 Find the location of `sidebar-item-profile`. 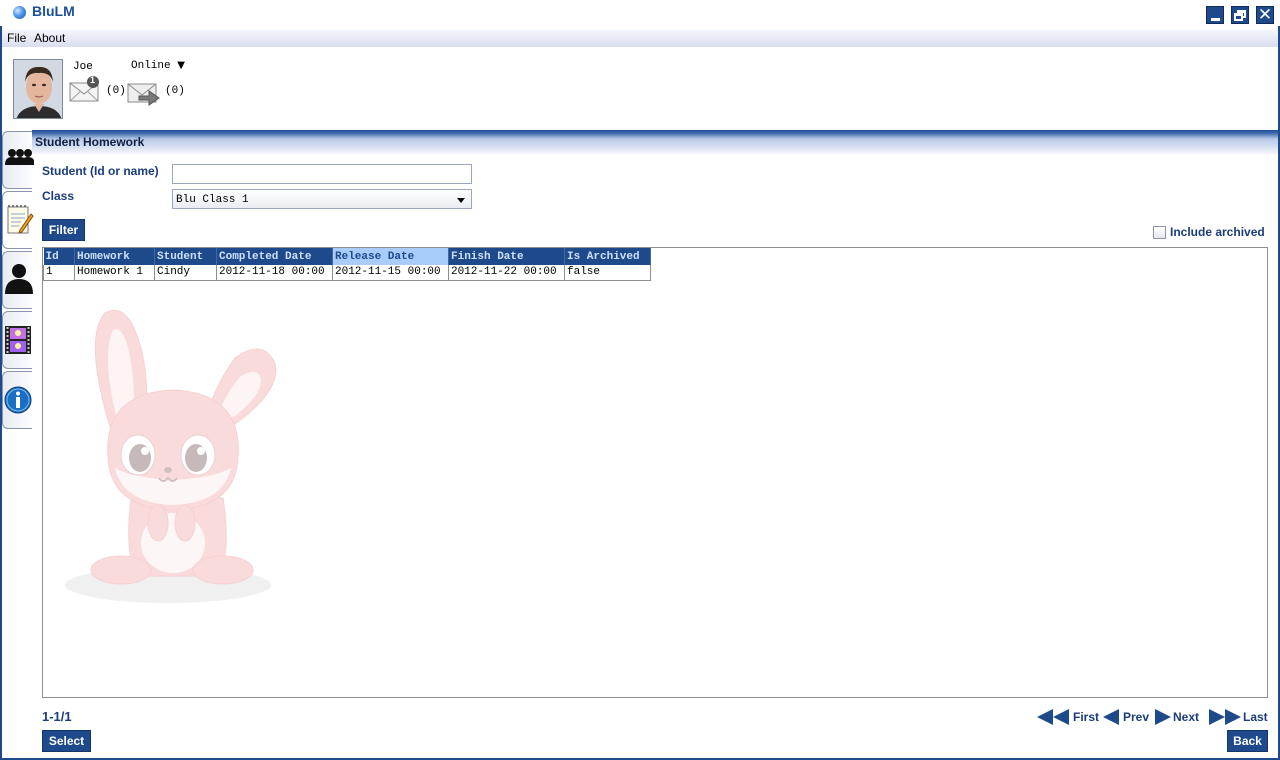

sidebar-item-profile is located at coordinates (17, 280).